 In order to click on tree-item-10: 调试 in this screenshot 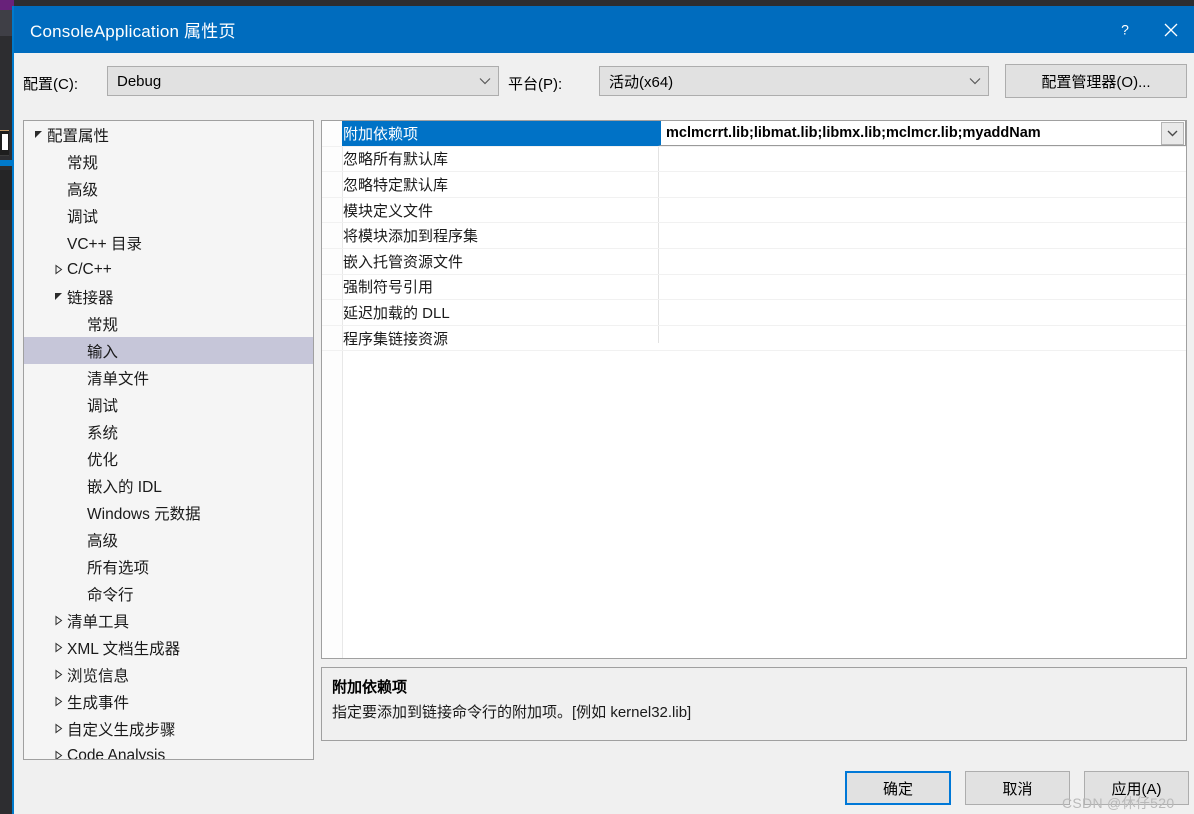, I will do `click(168, 404)`.